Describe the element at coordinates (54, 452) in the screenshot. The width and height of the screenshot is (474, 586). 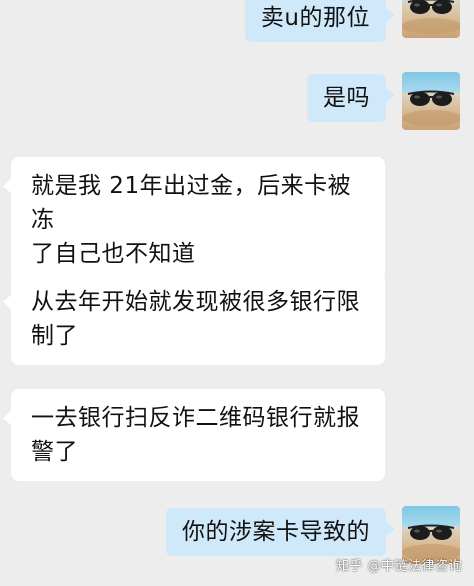
I see `message-text-line: 警了` at that location.